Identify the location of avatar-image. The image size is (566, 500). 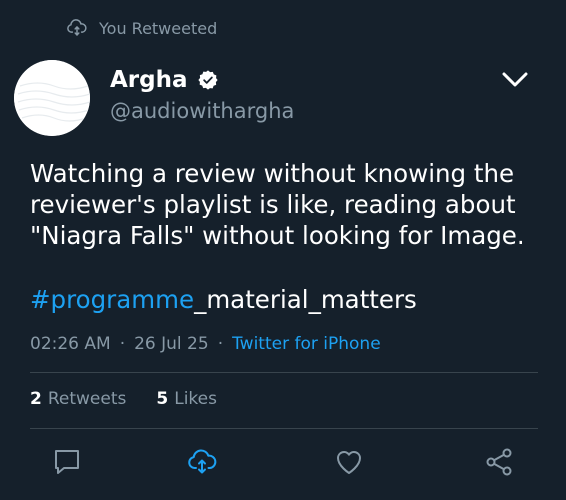
(52, 98).